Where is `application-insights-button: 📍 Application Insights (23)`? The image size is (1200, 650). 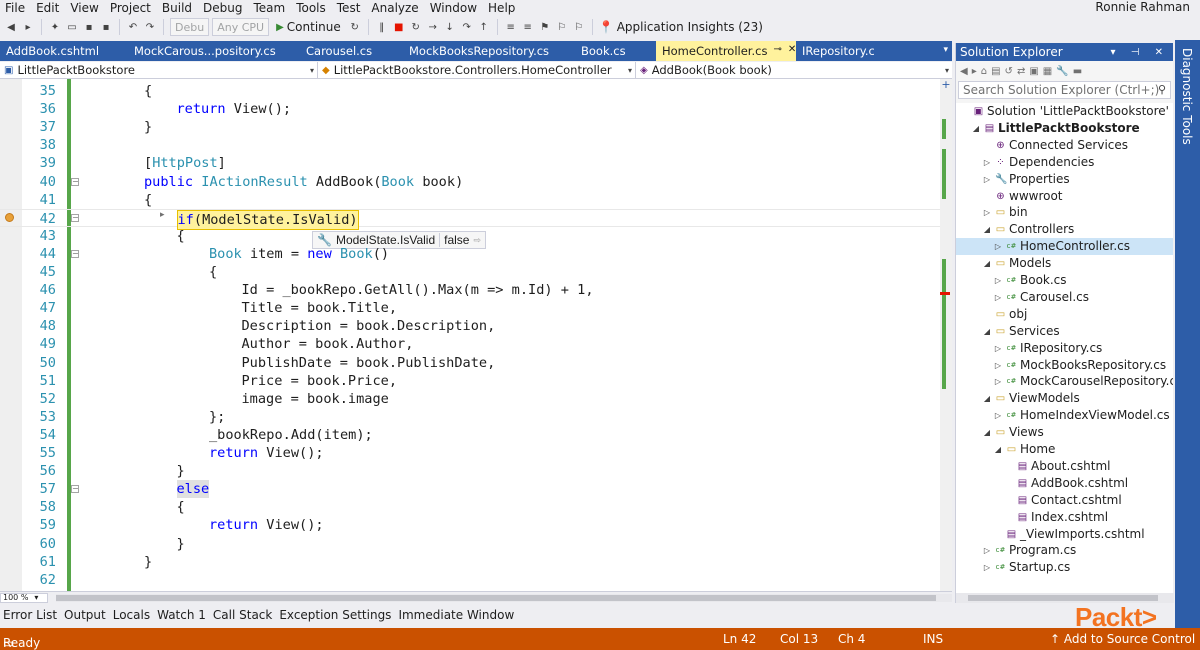 application-insights-button: 📍 Application Insights (23) is located at coordinates (681, 27).